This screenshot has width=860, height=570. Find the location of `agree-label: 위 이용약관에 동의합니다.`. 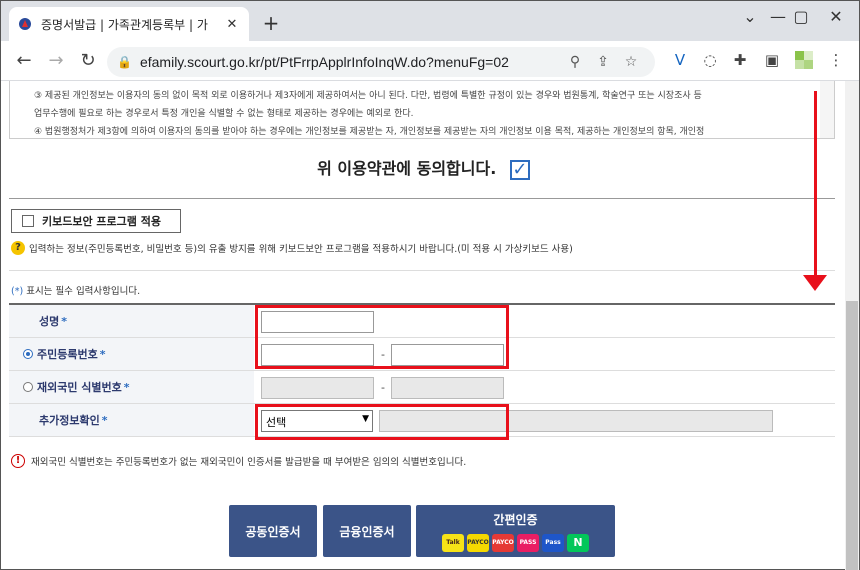

agree-label: 위 이용약관에 동의합니다. is located at coordinates (407, 168).